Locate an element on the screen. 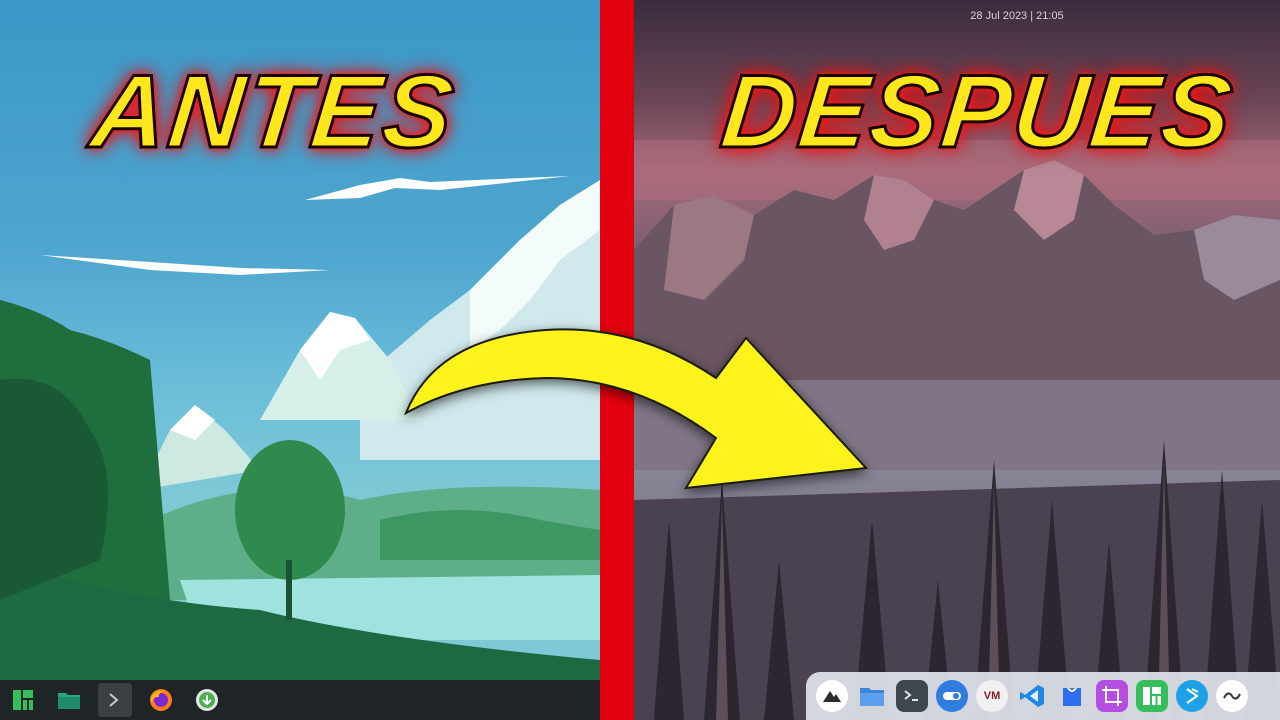 This screenshot has height=720, width=1280. file-manager-icon is located at coordinates (69, 701).